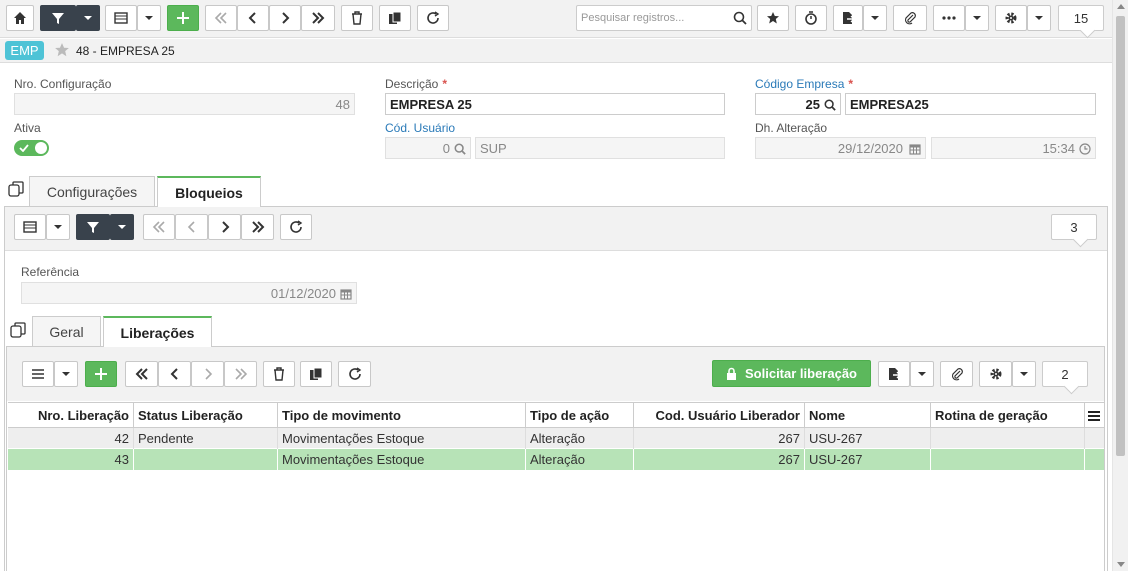 The height and width of the screenshot is (571, 1128). I want to click on col-cod-usuario-liberador: Cod. Usuário Liberador, so click(719, 415).